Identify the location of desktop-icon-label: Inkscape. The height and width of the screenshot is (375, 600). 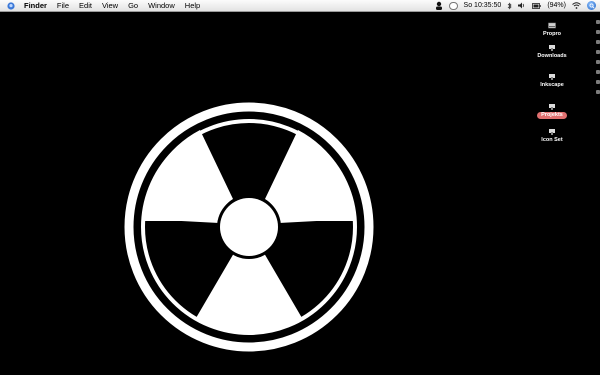
(552, 85).